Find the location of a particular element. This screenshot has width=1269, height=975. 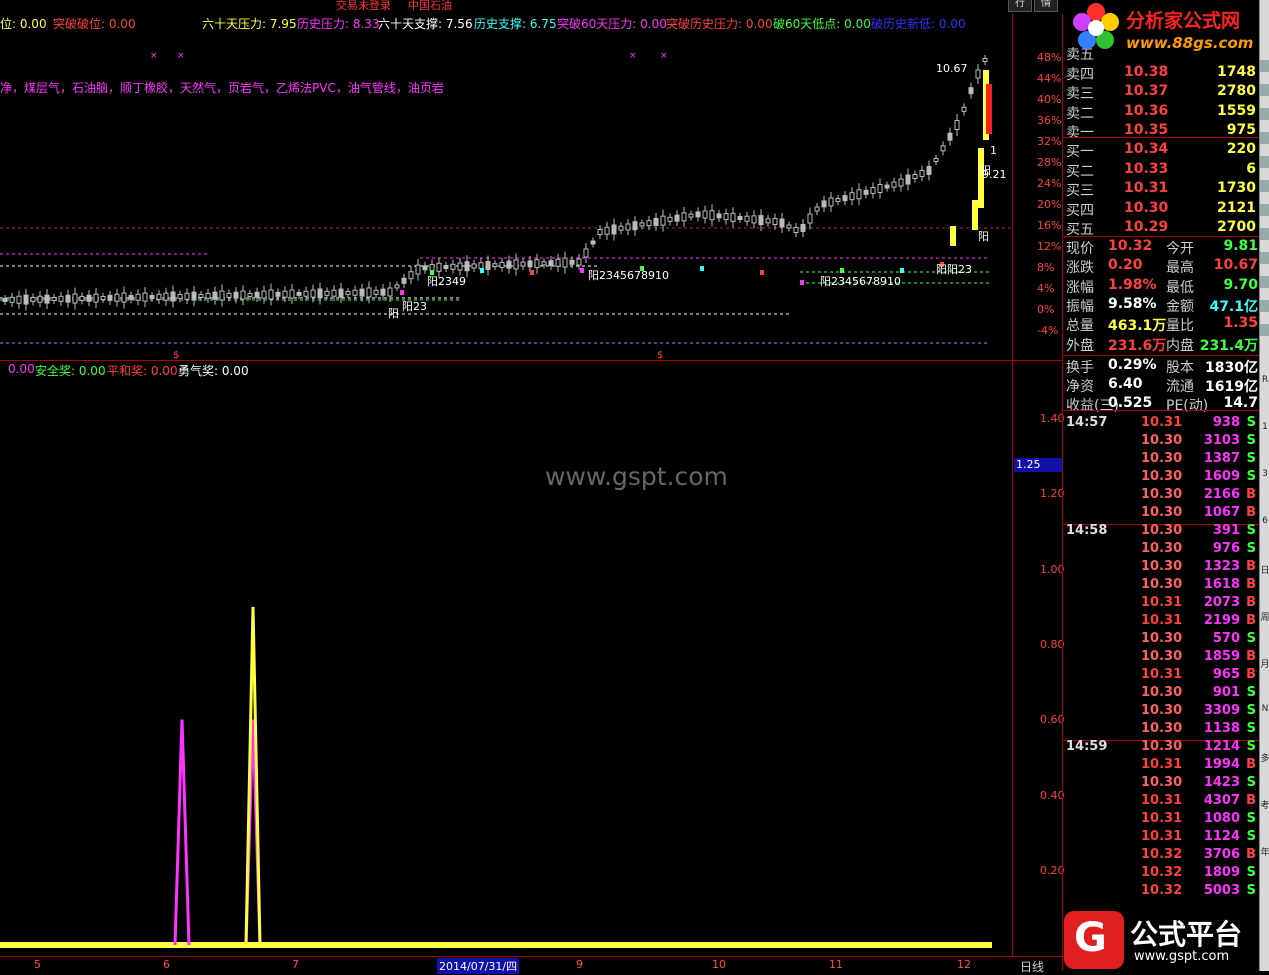

tick-row: 10.31 1124 S is located at coordinates (1161, 838).